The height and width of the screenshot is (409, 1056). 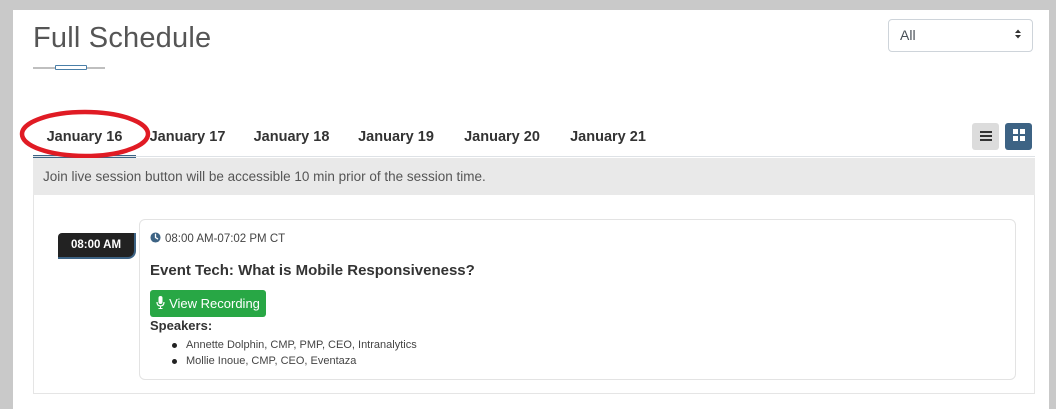 I want to click on tab-january-20: January 20, so click(x=502, y=139).